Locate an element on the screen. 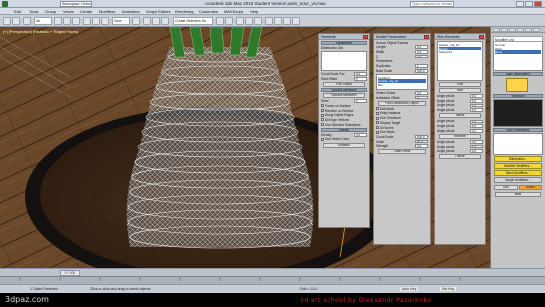 This screenshot has width=545, height=307. undo-icon is located at coordinates (7, 21).